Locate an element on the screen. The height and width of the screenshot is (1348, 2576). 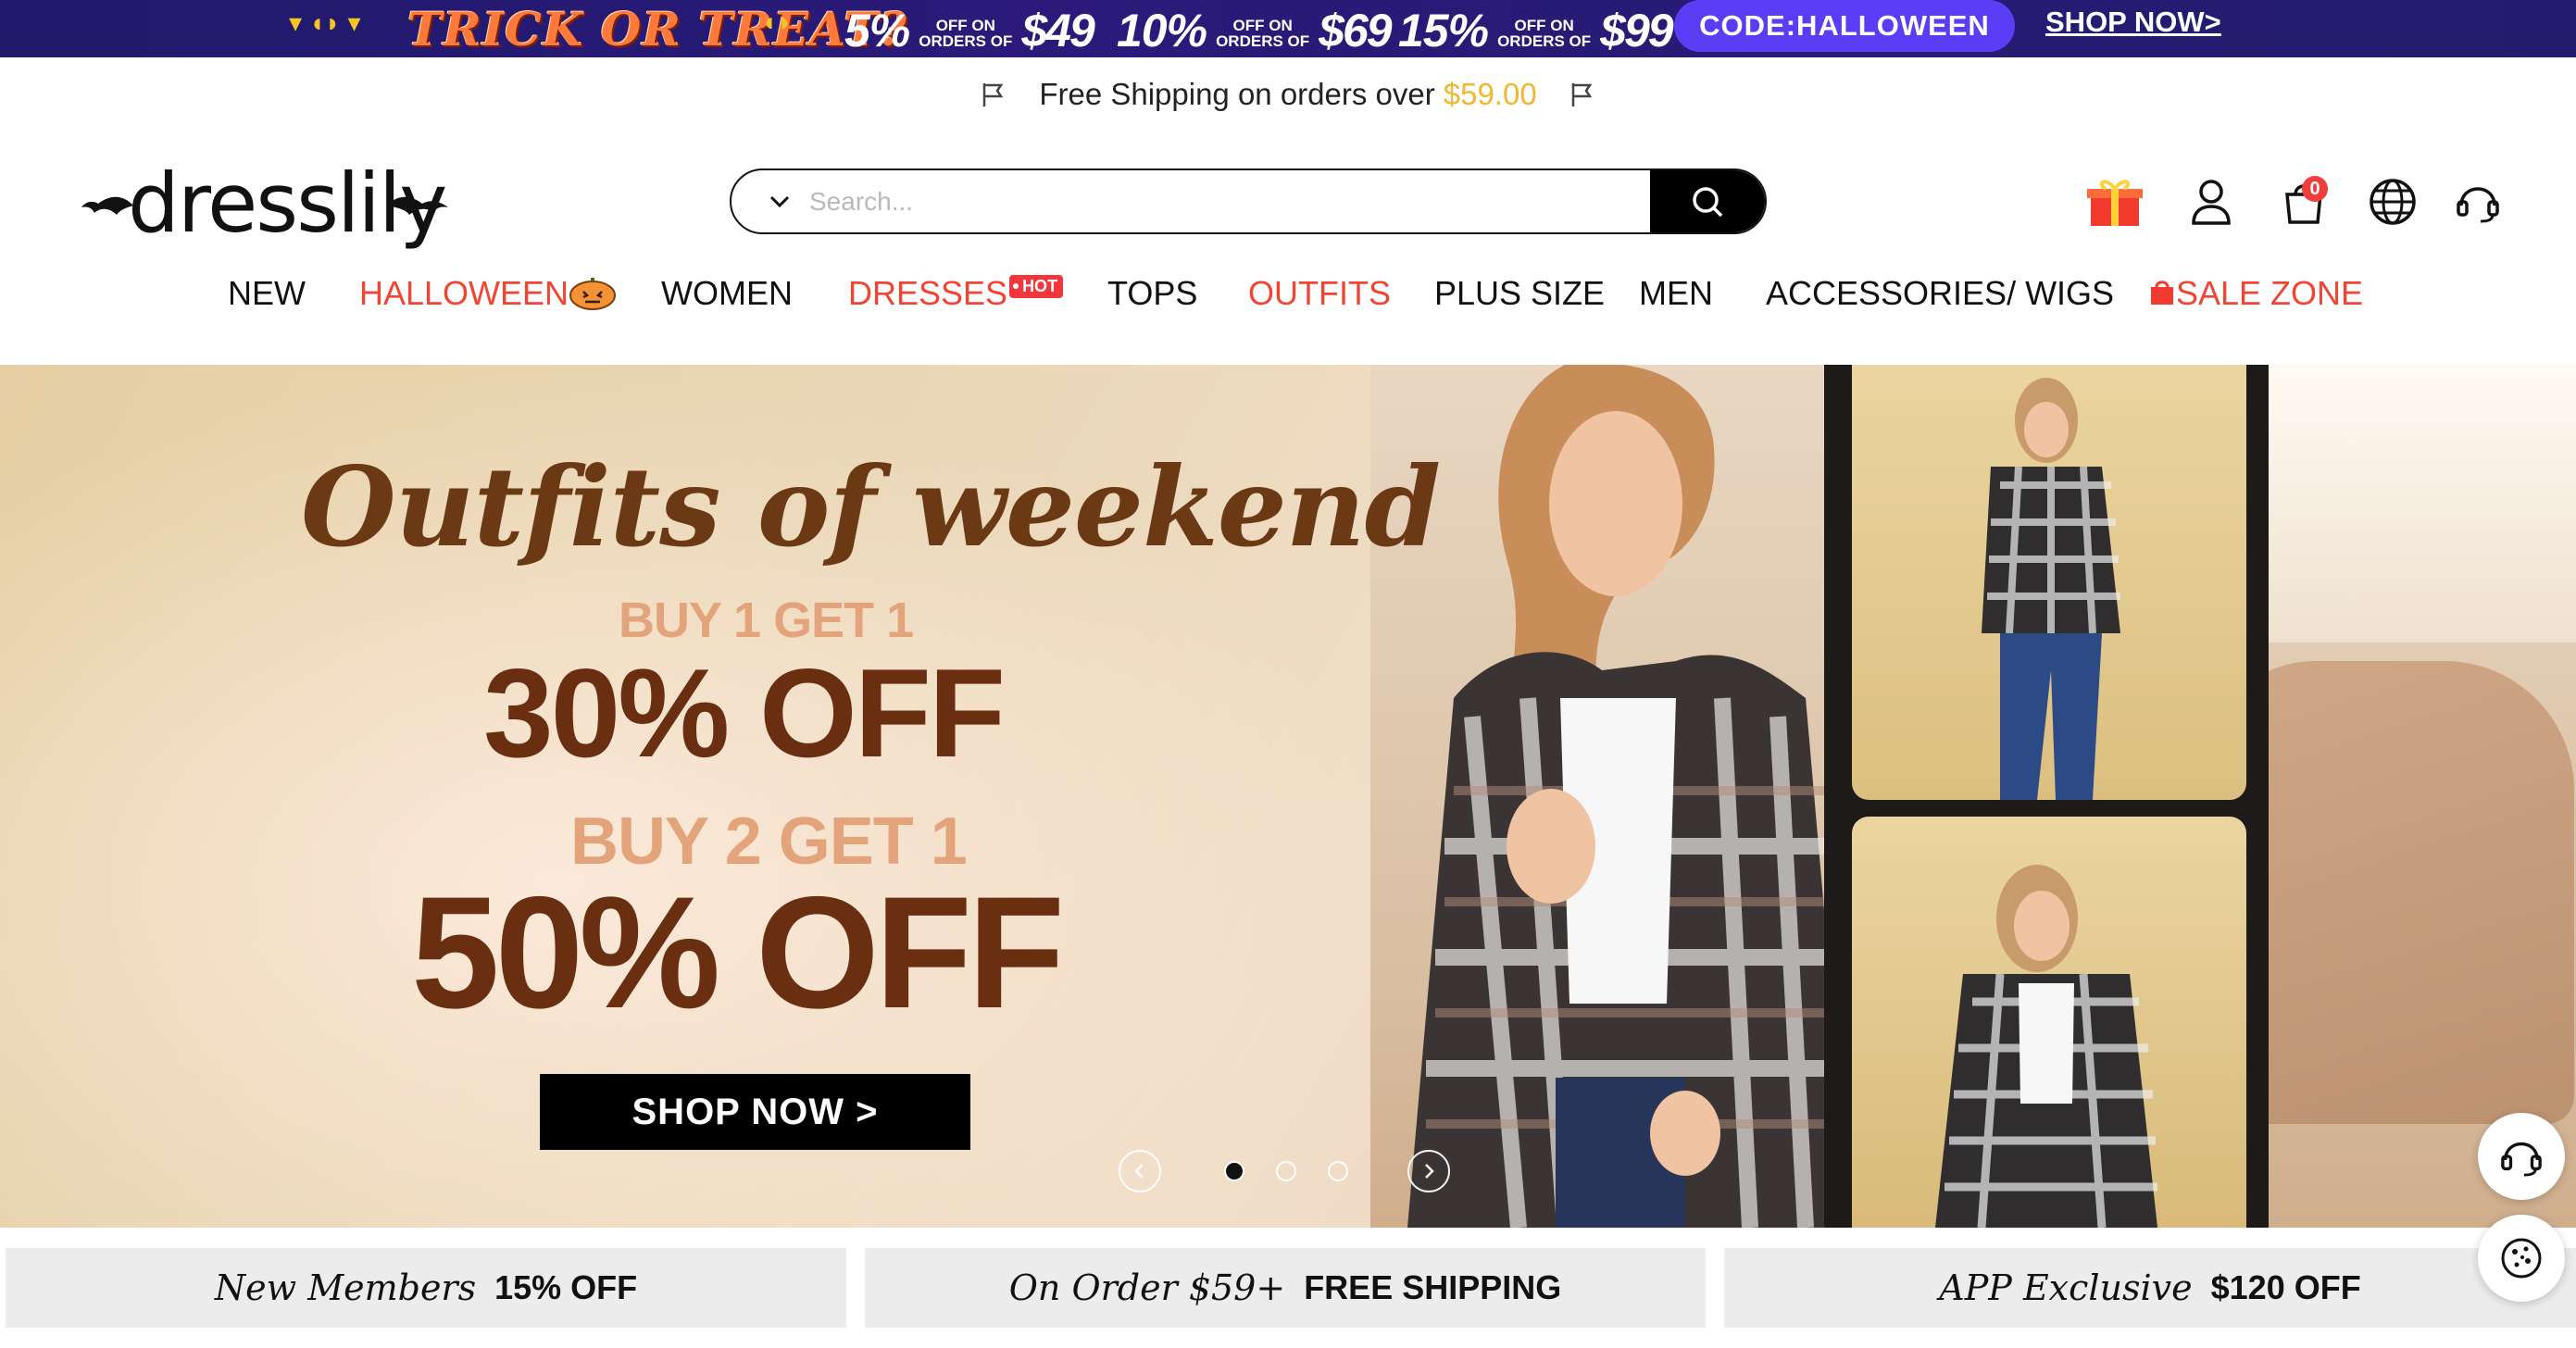
hero-shop-now-button: SHOP NOW > is located at coordinates (755, 1112).